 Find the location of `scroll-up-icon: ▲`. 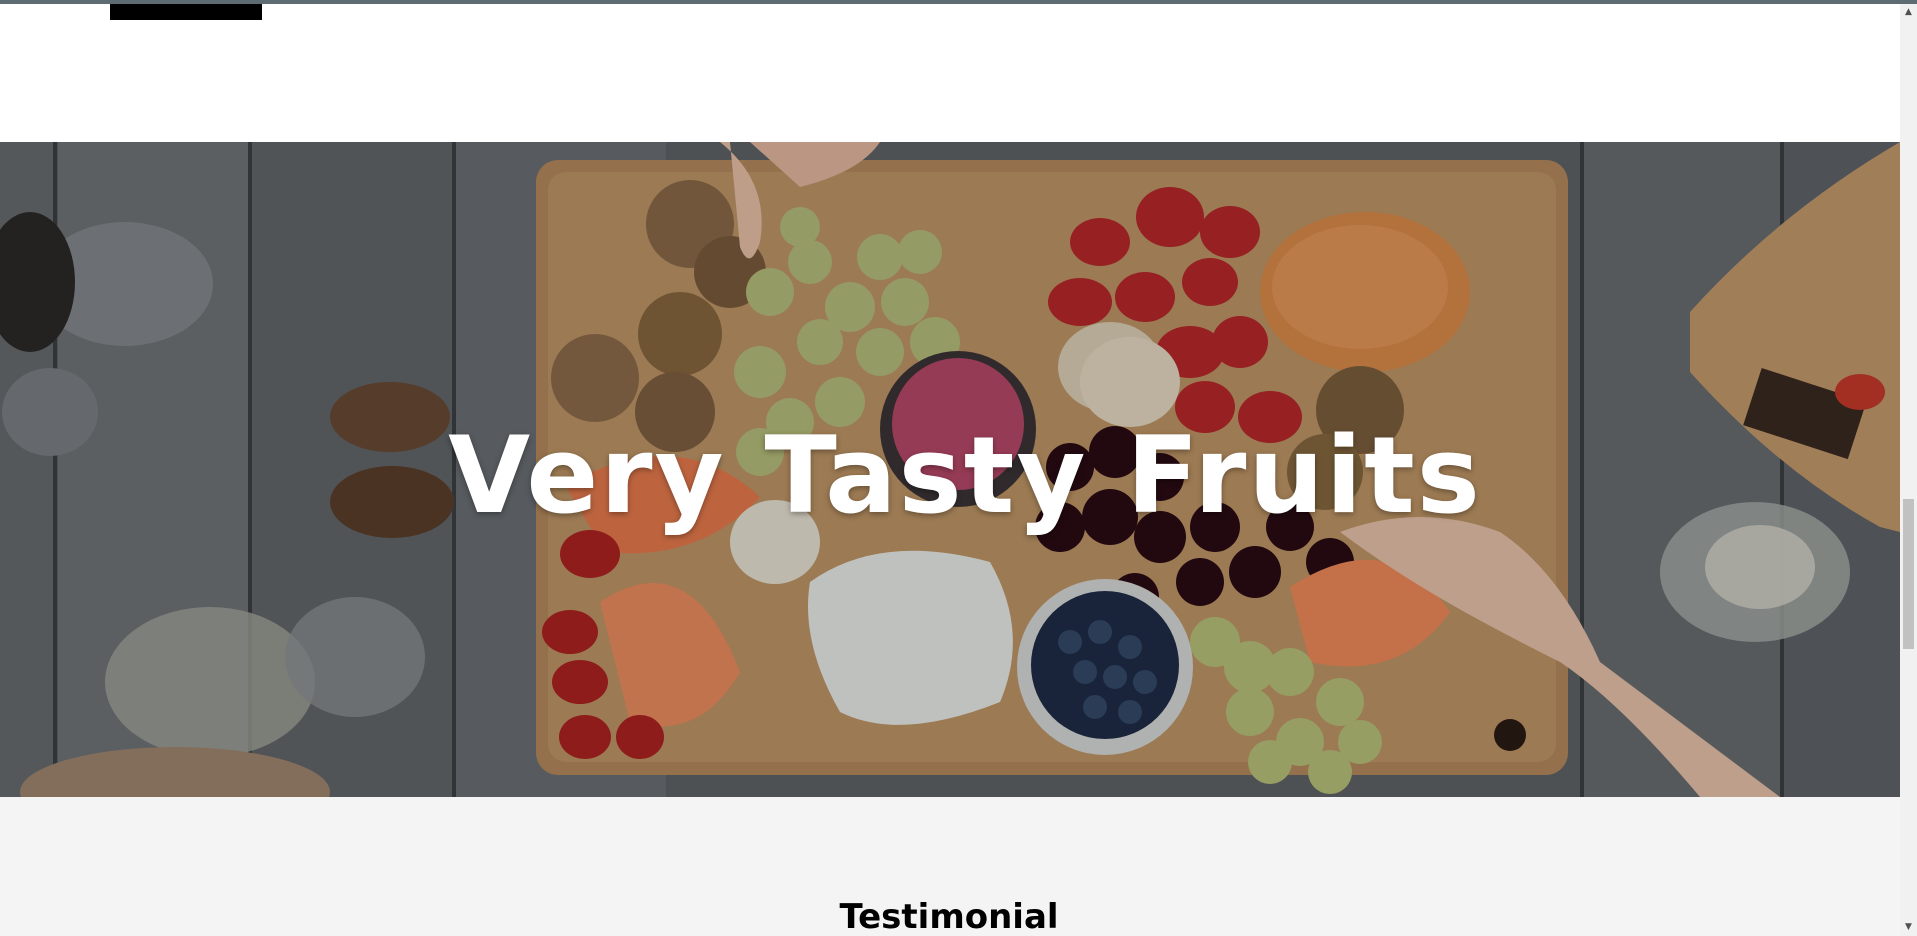

scroll-up-icon: ▲ is located at coordinates (1908, 12).